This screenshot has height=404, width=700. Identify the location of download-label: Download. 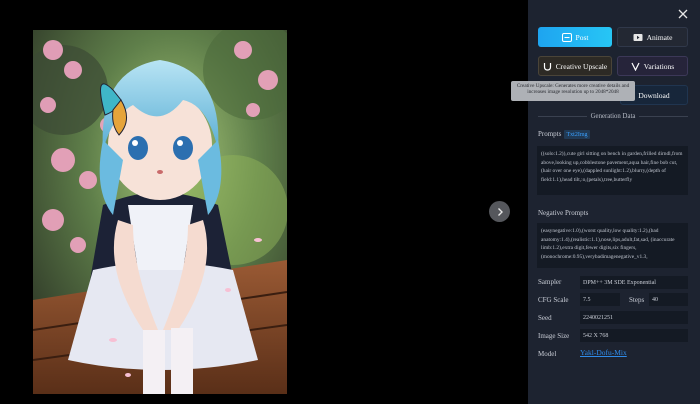
(654, 95).